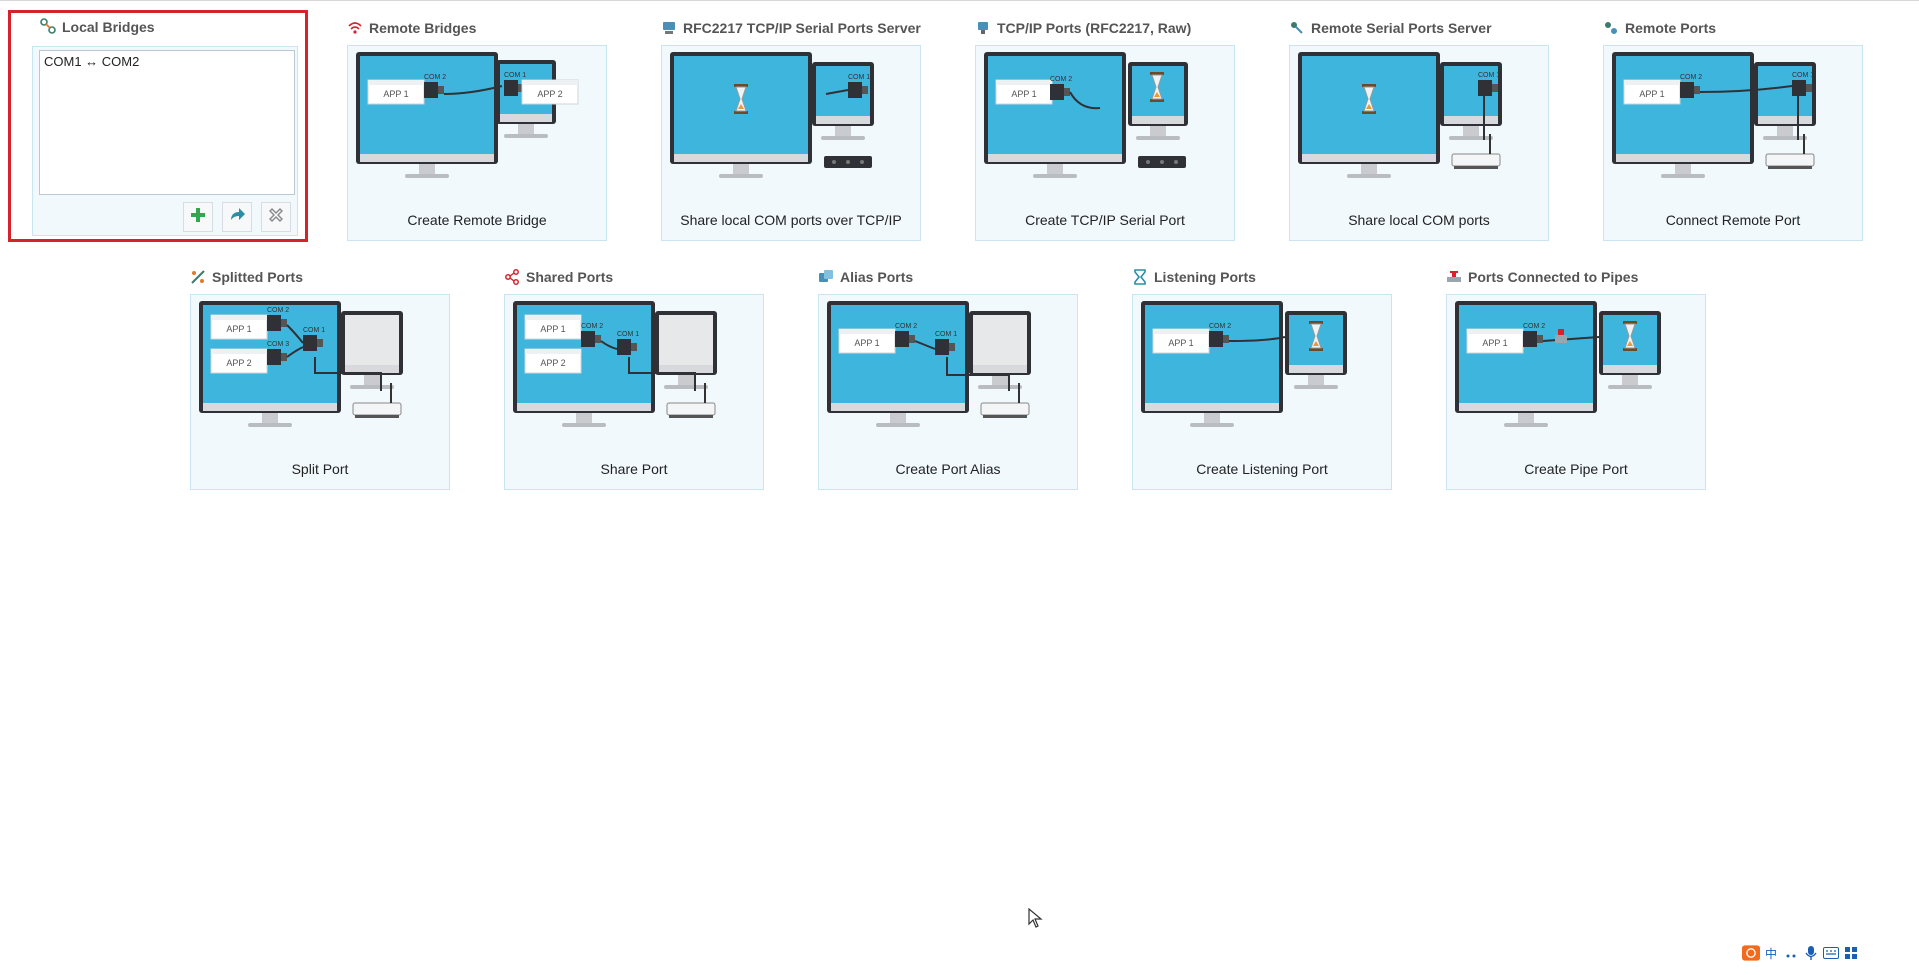 The width and height of the screenshot is (1919, 975). What do you see at coordinates (1771, 953) in the screenshot?
I see `ime-chinese-icon: 中` at bounding box center [1771, 953].